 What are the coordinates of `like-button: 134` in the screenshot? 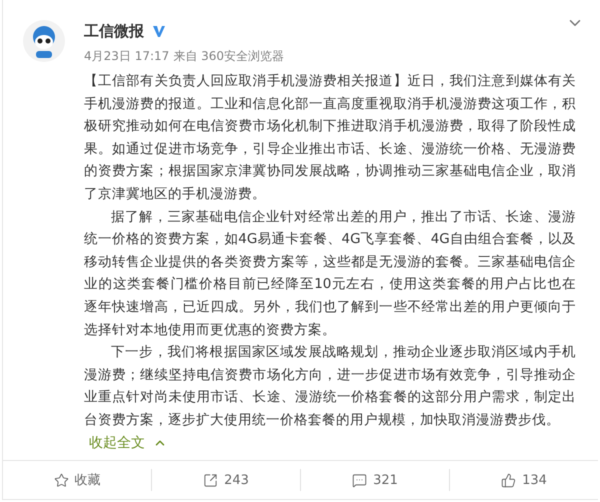 It's located at (523, 480).